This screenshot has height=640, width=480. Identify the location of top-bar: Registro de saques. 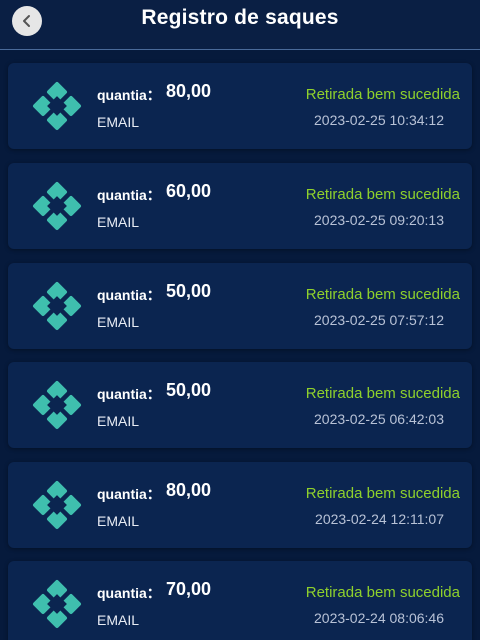
(240, 25).